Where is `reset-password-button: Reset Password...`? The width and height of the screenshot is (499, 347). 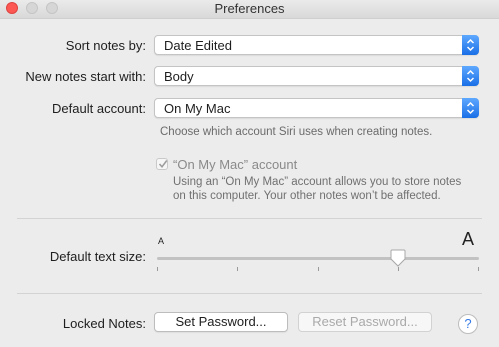
reset-password-button: Reset Password... is located at coordinates (365, 322).